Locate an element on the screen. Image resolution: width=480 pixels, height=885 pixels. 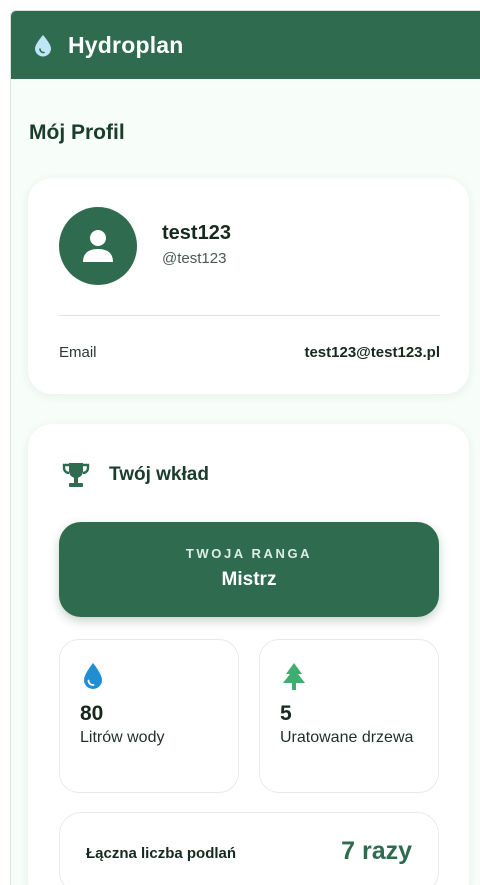
user-icon is located at coordinates (98, 246).